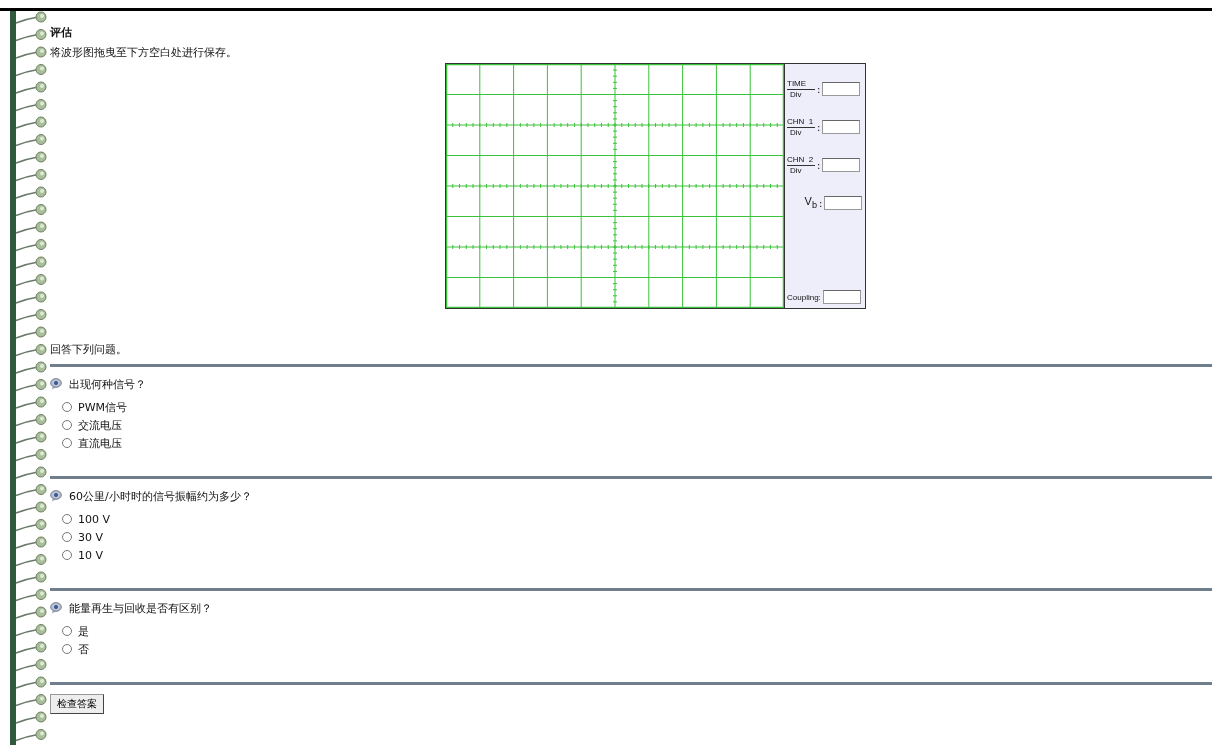 The image size is (1212, 745). I want to click on unit-fraction-label: CHN 1 Div, so click(801, 127).